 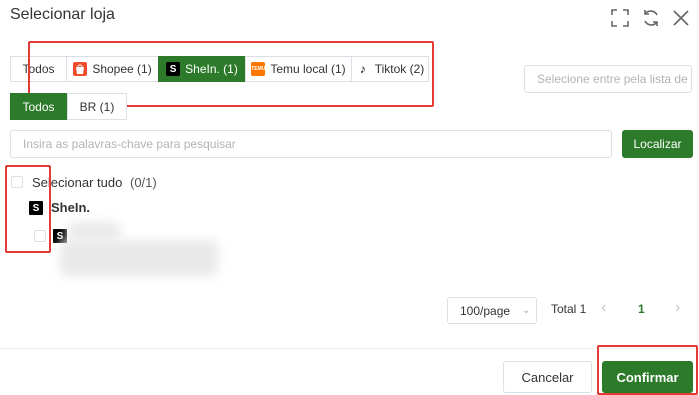 I want to click on dialog-title: Selecionar loja, so click(x=62, y=14).